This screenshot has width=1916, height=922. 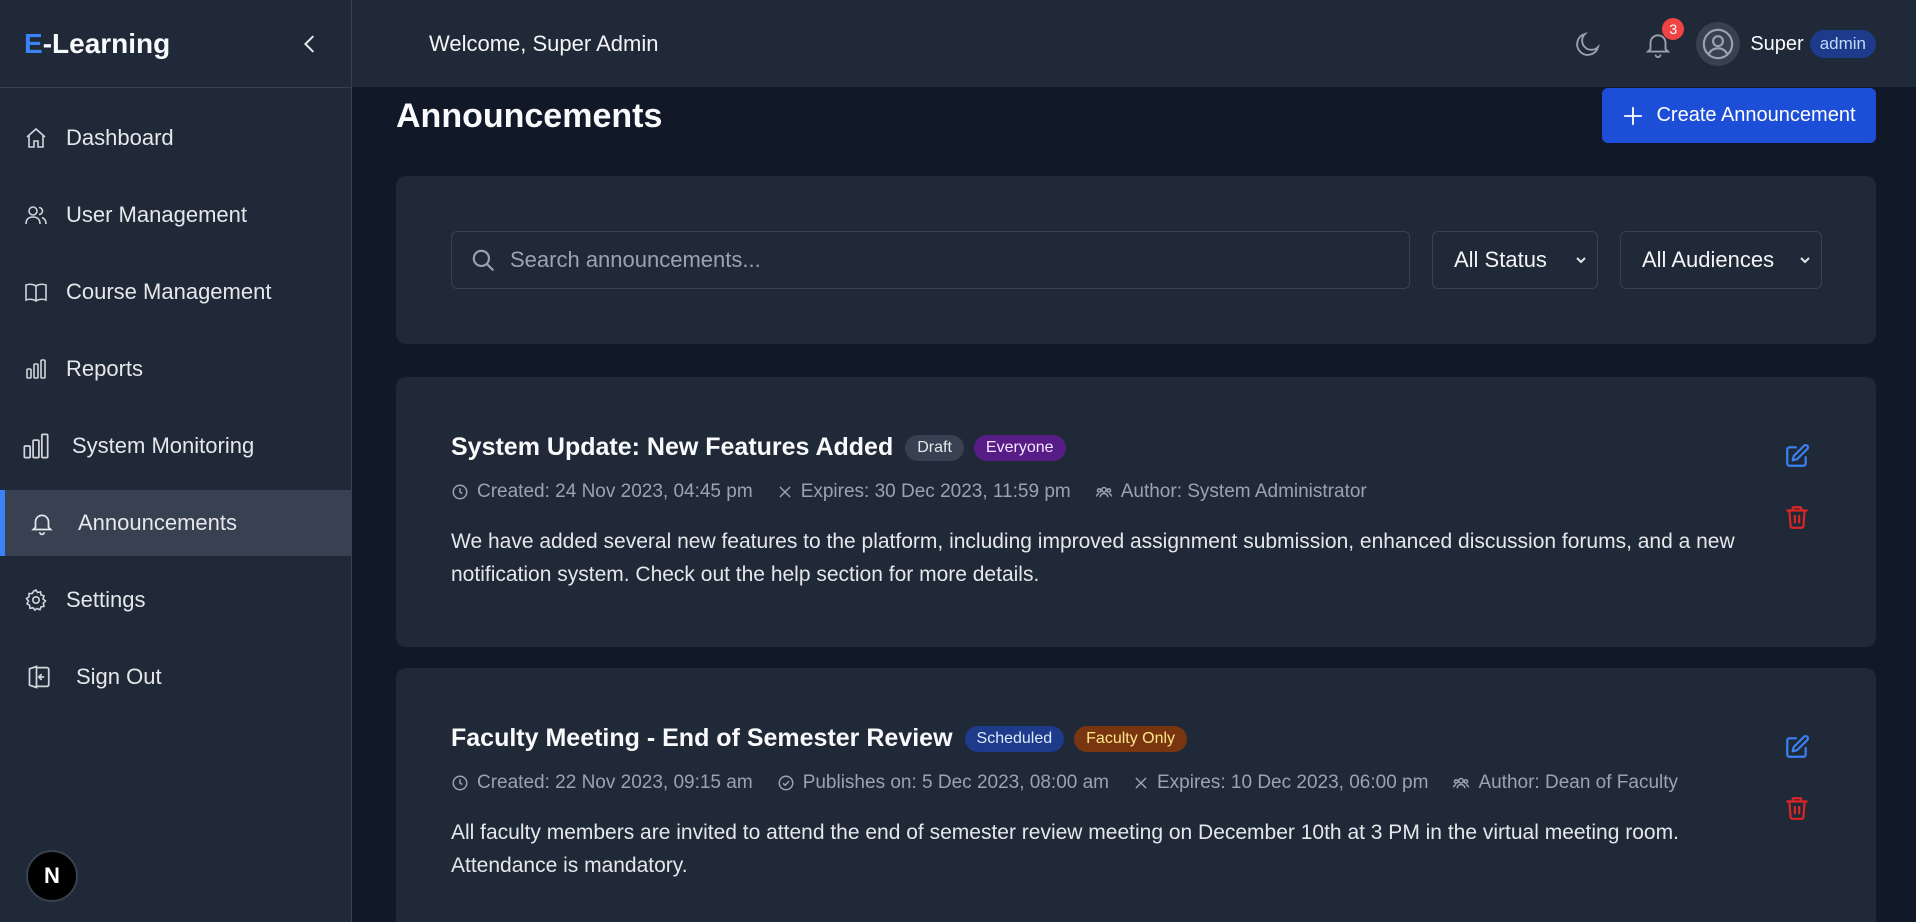 I want to click on status-badge: Scheduled, so click(x=1014, y=738).